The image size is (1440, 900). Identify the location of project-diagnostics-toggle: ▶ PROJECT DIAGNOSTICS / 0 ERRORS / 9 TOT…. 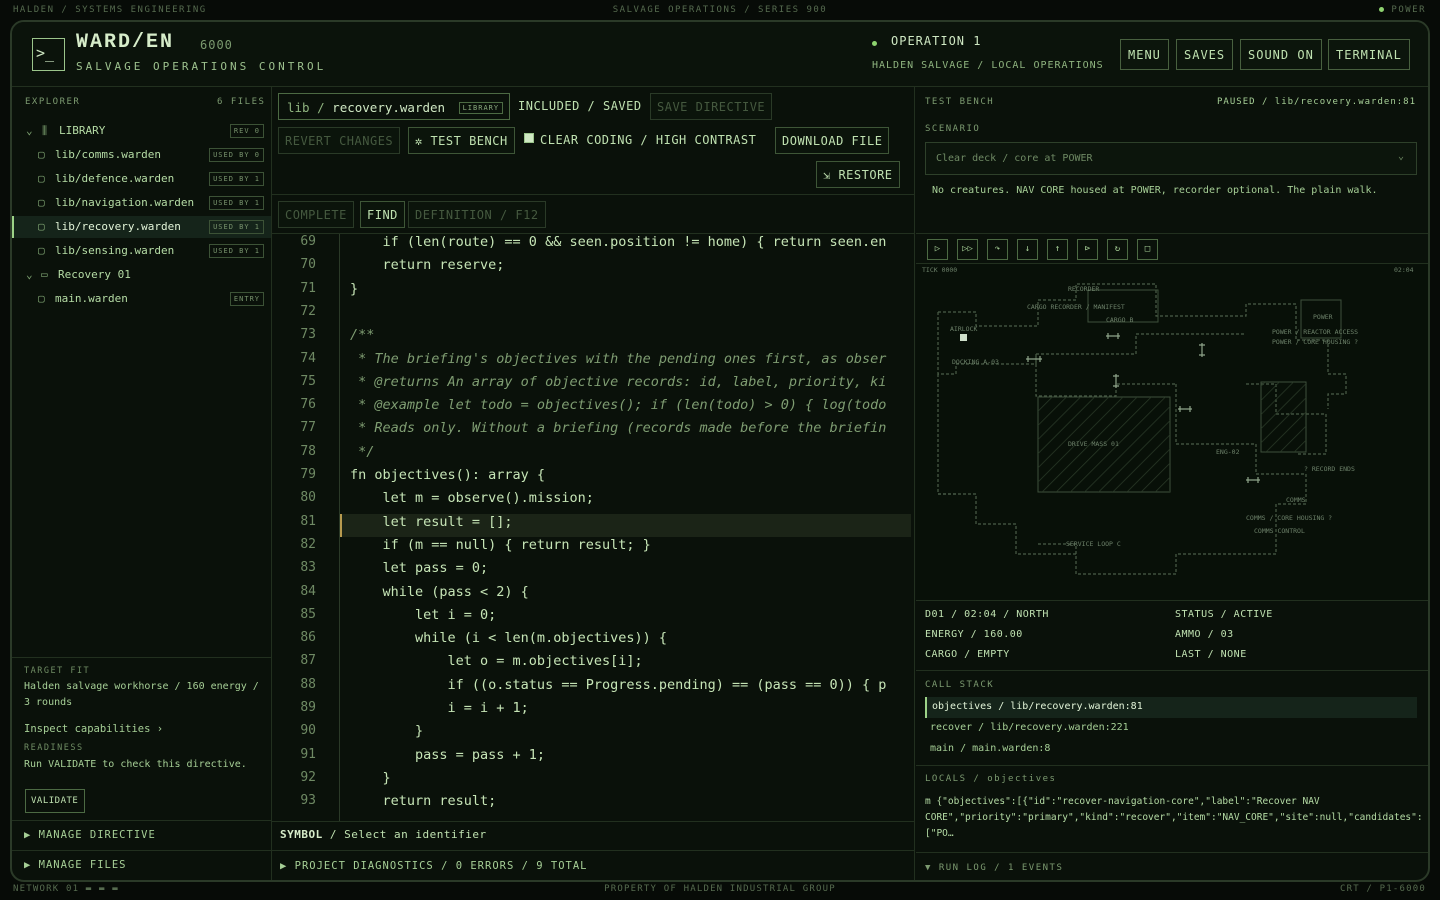
(593, 865).